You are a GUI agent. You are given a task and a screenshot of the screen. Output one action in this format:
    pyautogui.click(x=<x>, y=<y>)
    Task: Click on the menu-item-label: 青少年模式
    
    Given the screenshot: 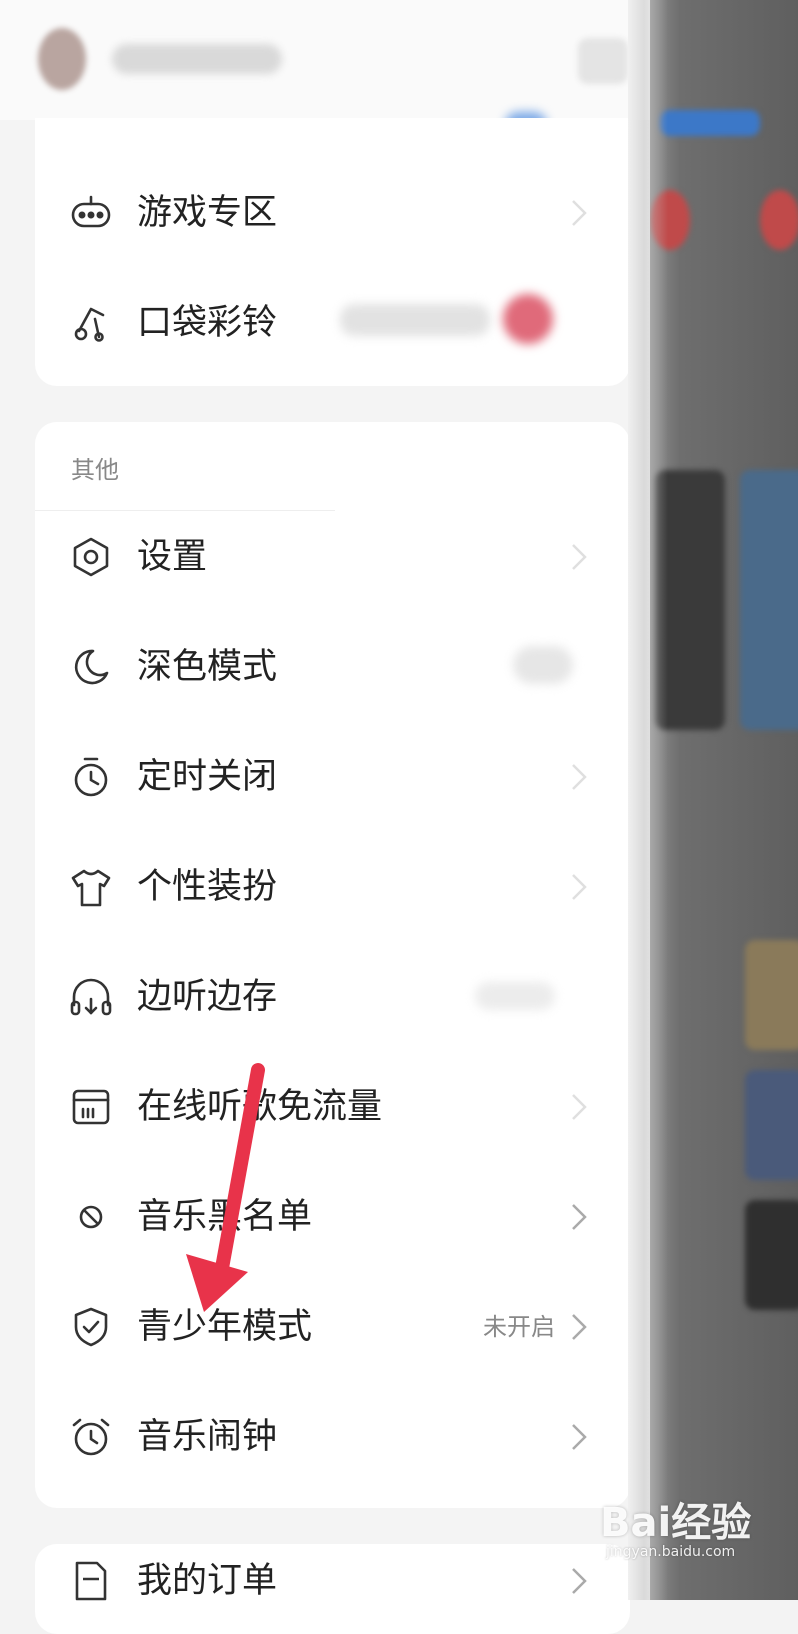 What is the action you would take?
    pyautogui.click(x=225, y=1327)
    